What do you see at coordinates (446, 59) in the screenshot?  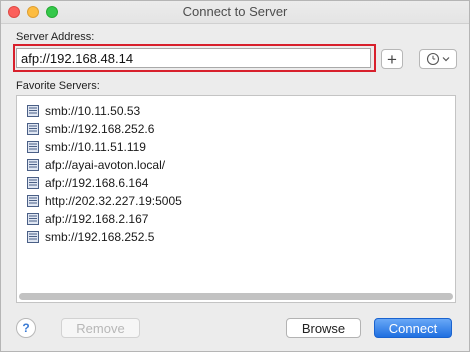 I see `chevron-down-icon` at bounding box center [446, 59].